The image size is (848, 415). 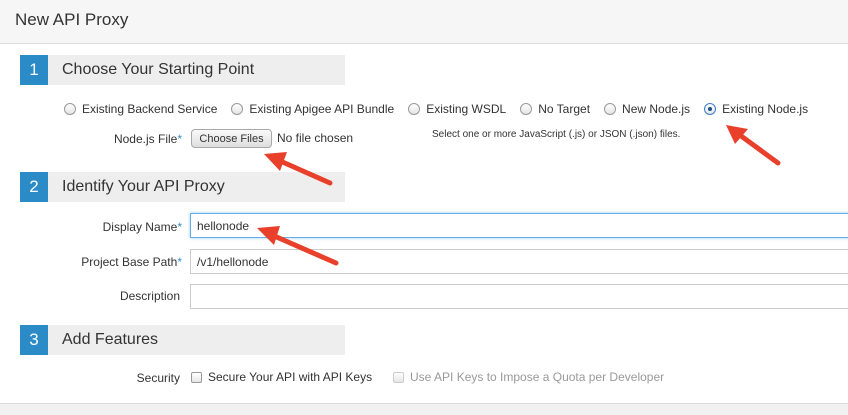 What do you see at coordinates (298, 169) in the screenshot?
I see `arrow-to-choose-files` at bounding box center [298, 169].